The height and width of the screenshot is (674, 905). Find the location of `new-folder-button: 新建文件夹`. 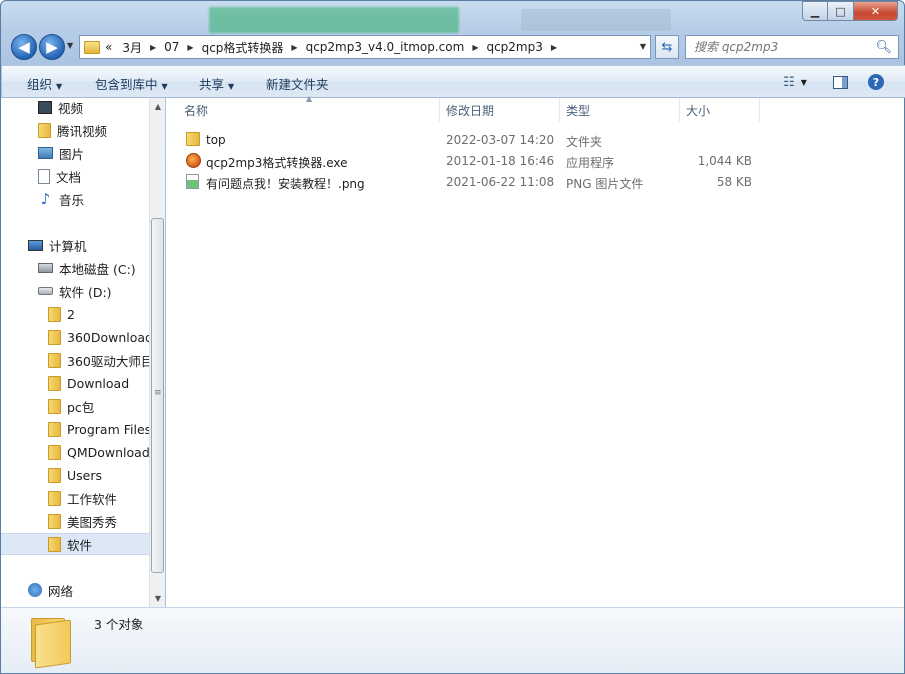

new-folder-button: 新建文件夹 is located at coordinates (297, 83).